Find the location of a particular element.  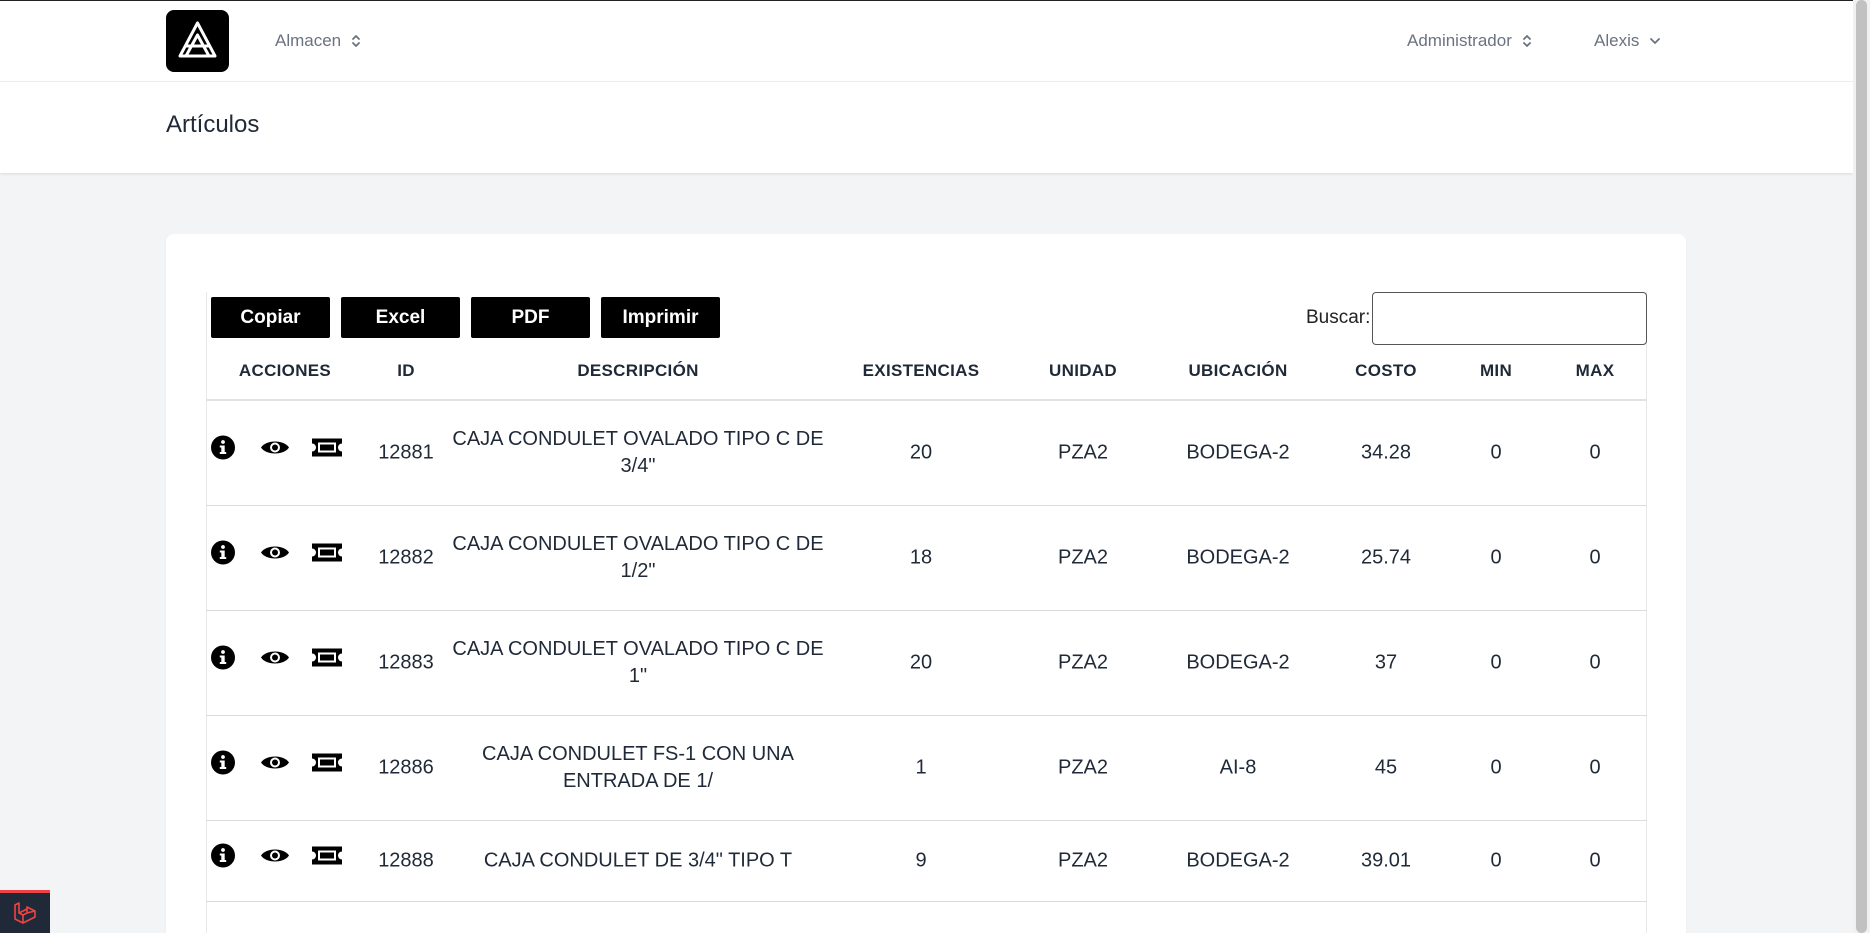

print-button: Imprimir is located at coordinates (660, 317).